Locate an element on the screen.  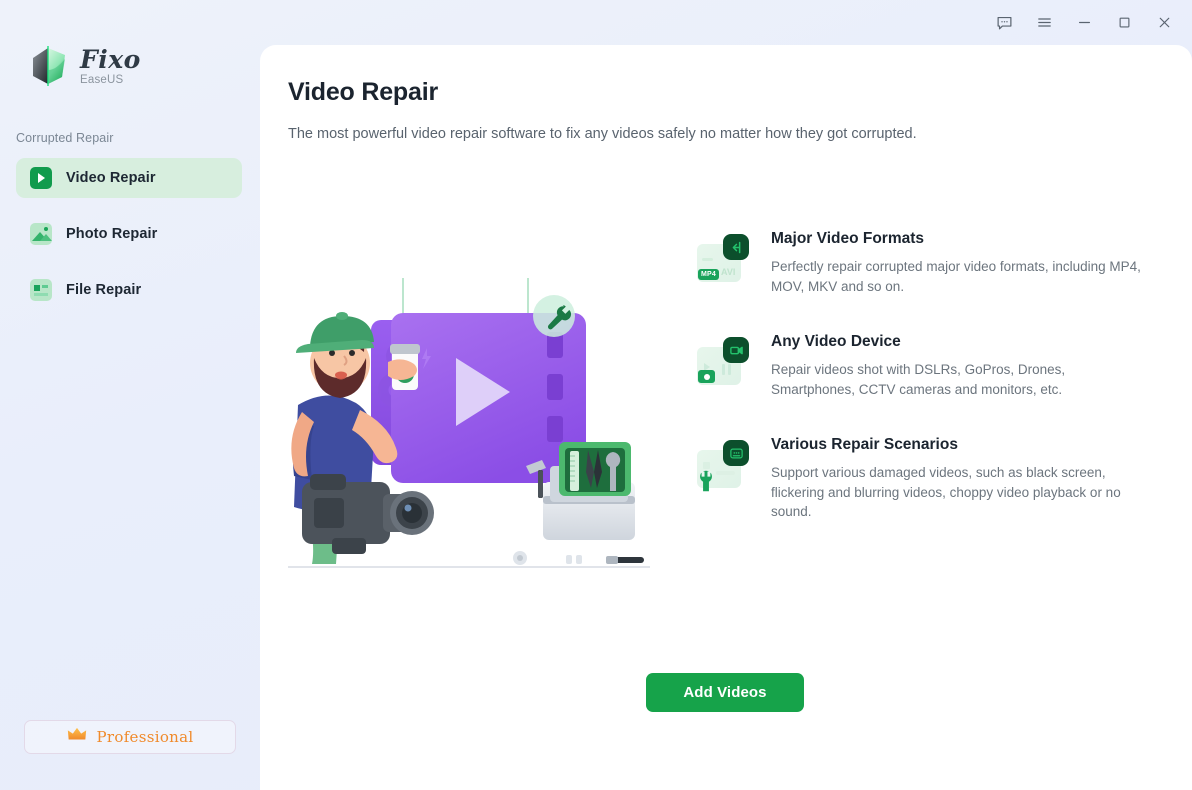
sidebar-section-label: Corrupted Repair is located at coordinates (65, 138).